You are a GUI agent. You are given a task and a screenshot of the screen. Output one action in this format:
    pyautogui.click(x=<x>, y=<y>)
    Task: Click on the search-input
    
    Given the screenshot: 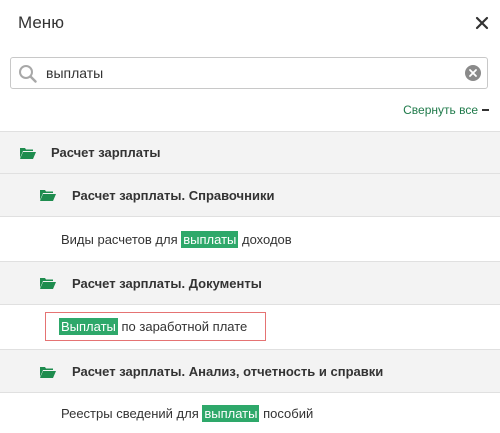 What is the action you would take?
    pyautogui.click(x=253, y=73)
    